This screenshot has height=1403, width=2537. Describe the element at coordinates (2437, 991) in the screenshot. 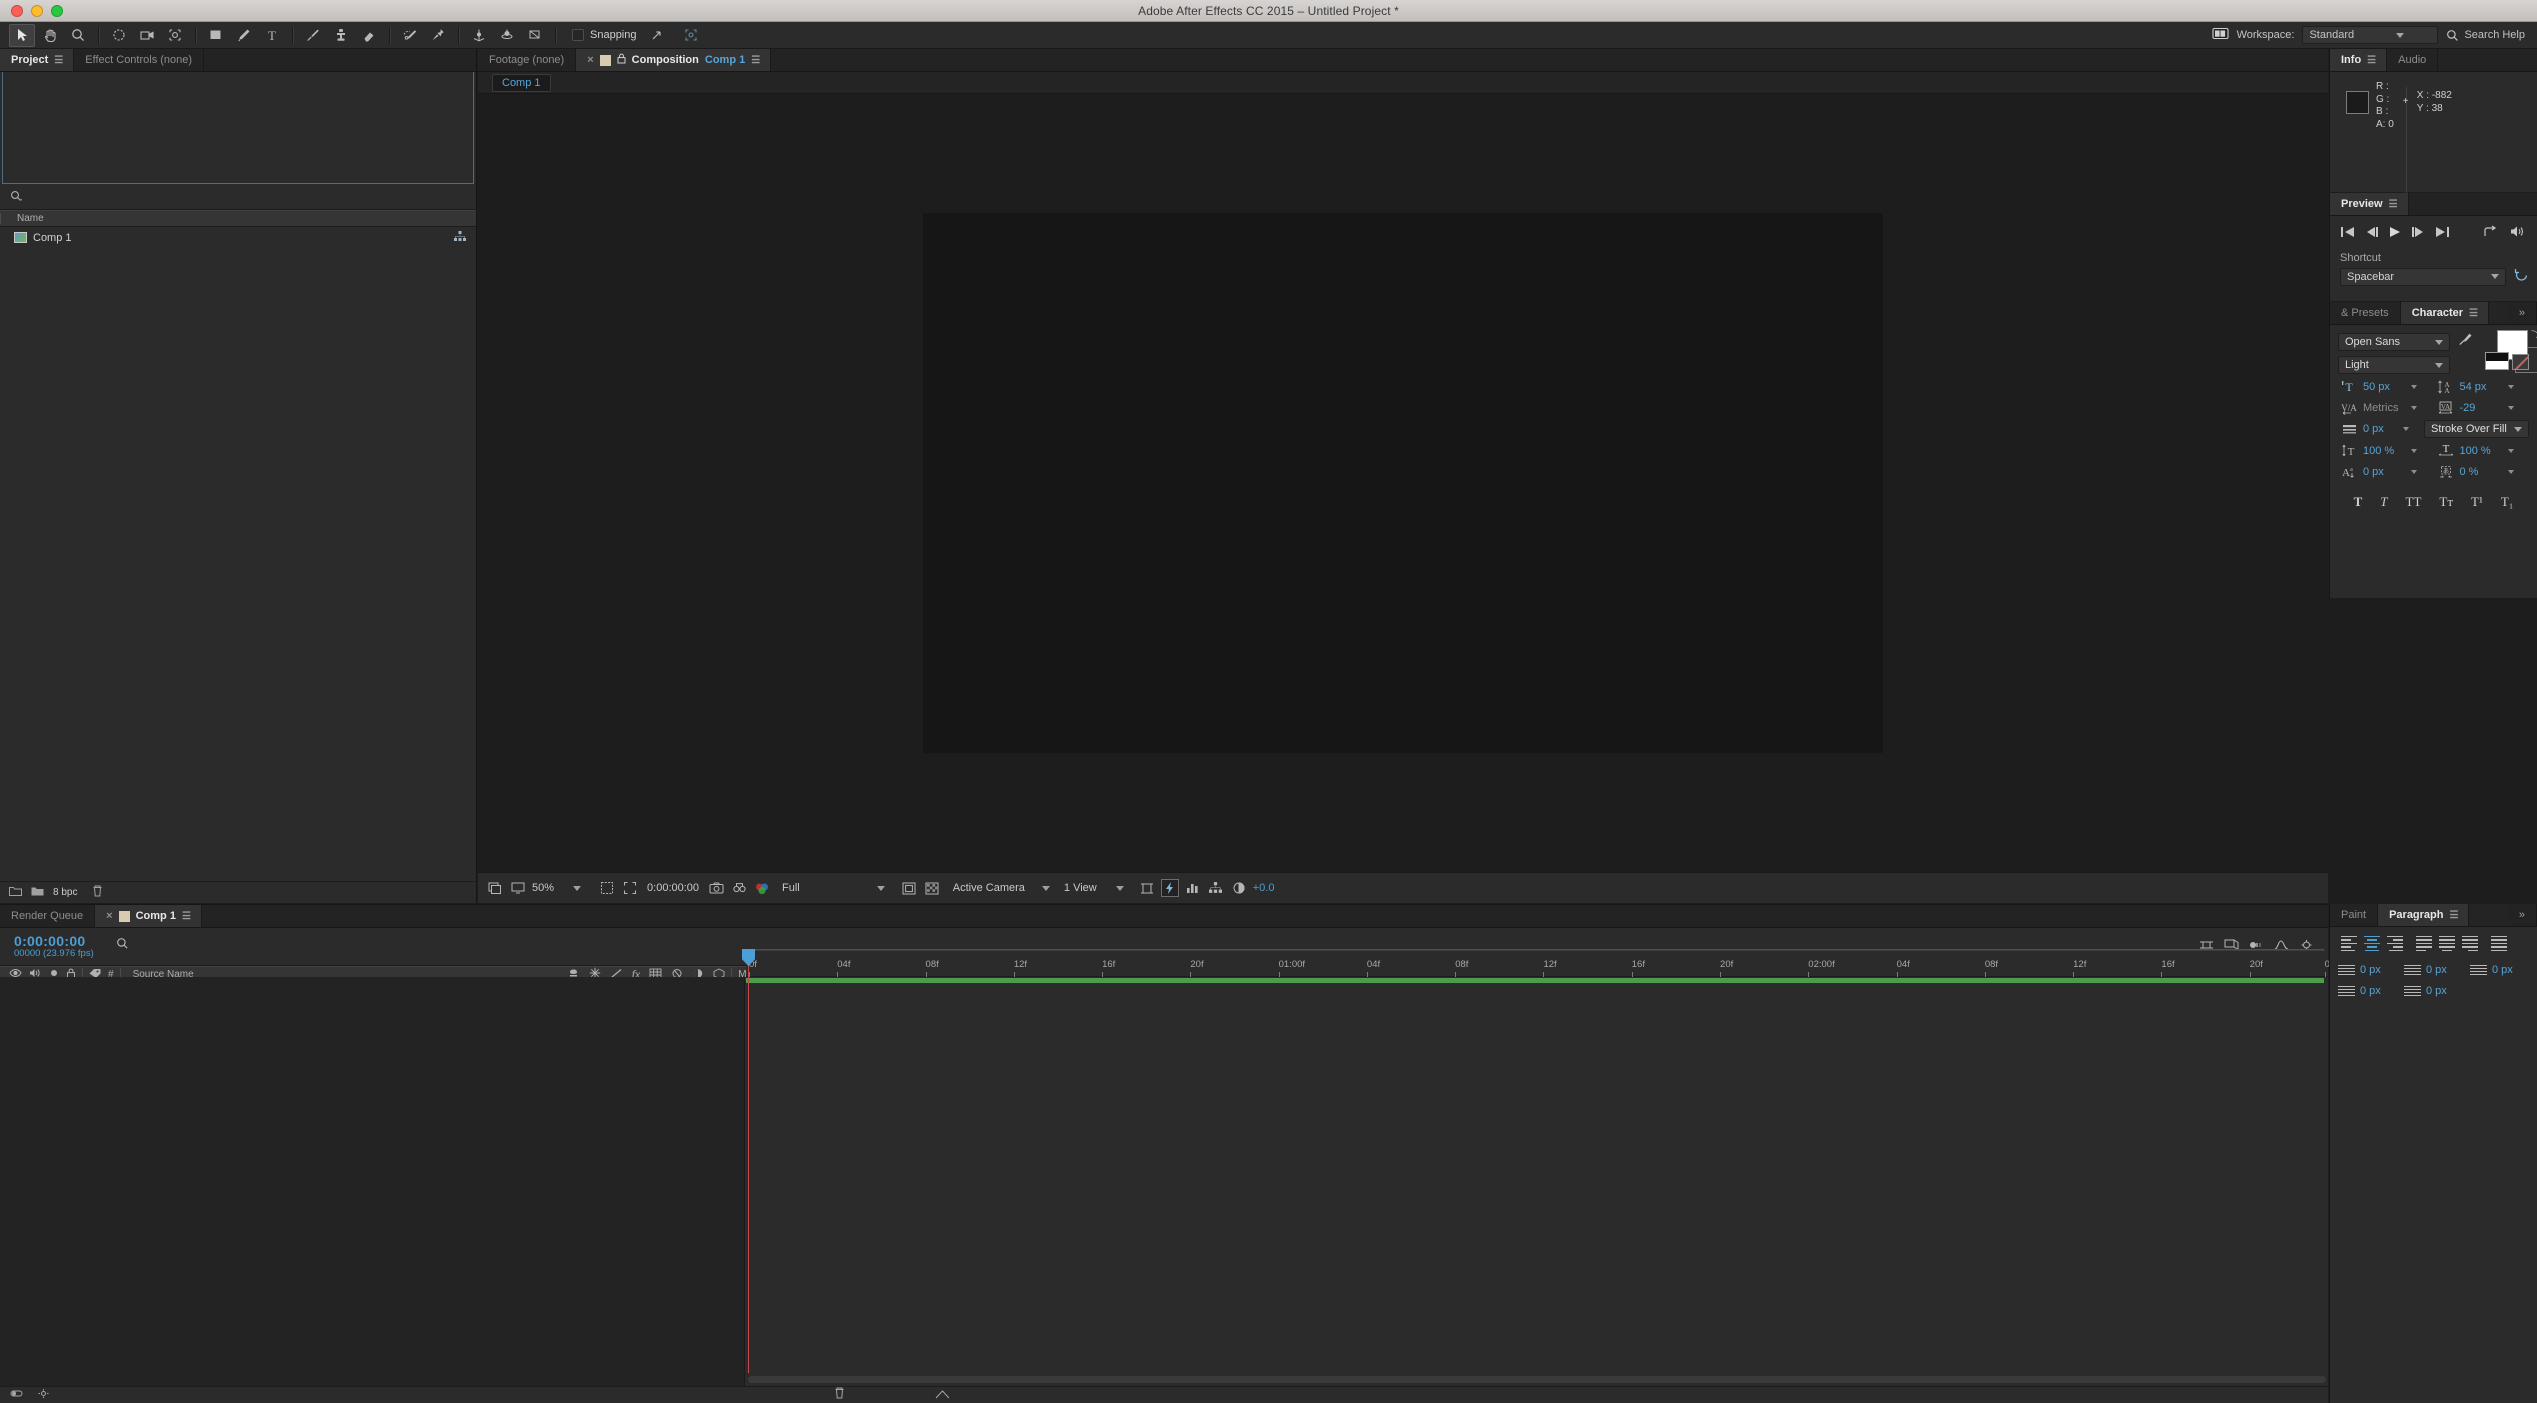

I see `space-after-field: 0 px` at that location.